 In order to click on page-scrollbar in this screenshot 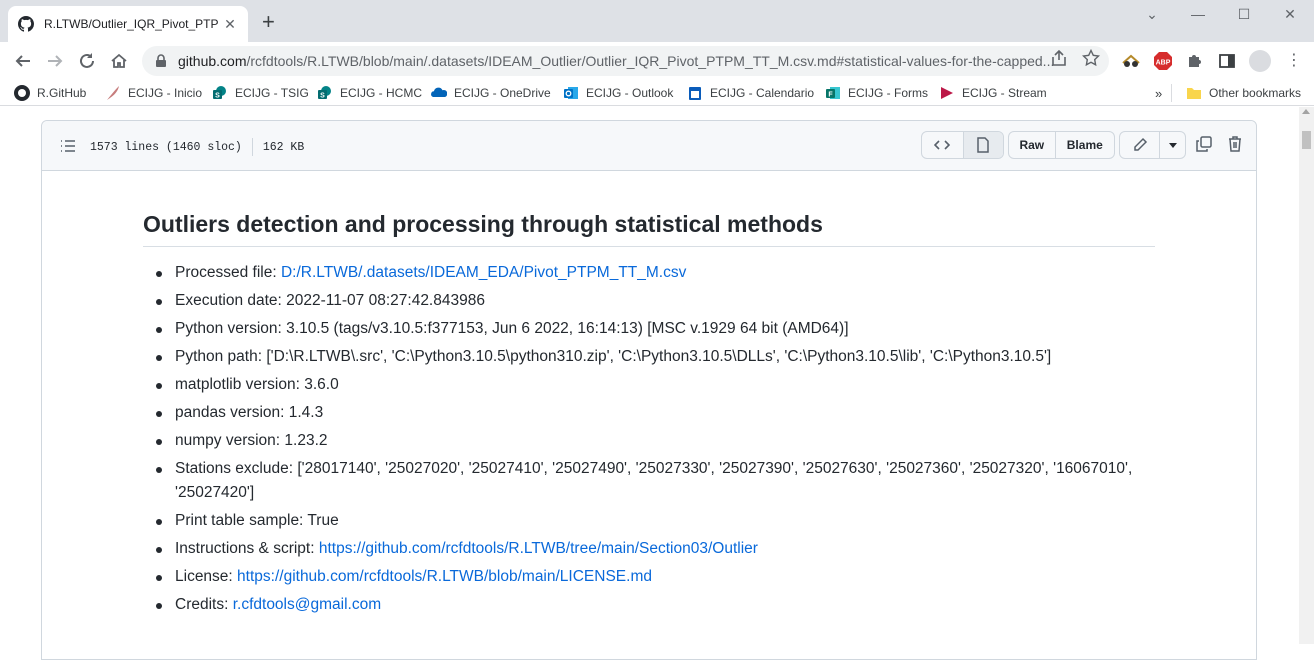, I will do `click(1306, 375)`.